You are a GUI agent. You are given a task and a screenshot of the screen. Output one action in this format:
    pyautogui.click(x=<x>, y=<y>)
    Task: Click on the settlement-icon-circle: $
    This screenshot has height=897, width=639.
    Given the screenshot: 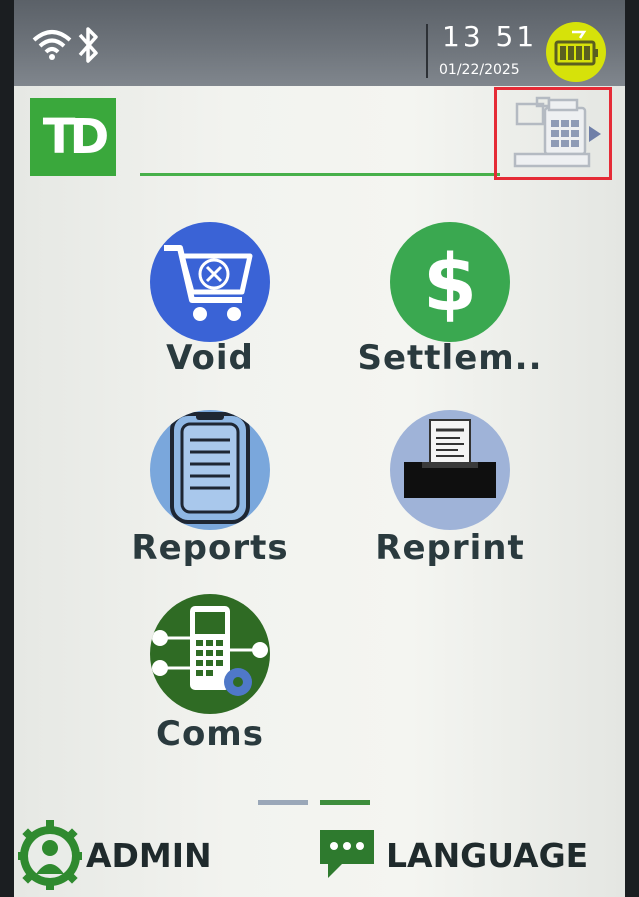 What is the action you would take?
    pyautogui.click(x=450, y=282)
    